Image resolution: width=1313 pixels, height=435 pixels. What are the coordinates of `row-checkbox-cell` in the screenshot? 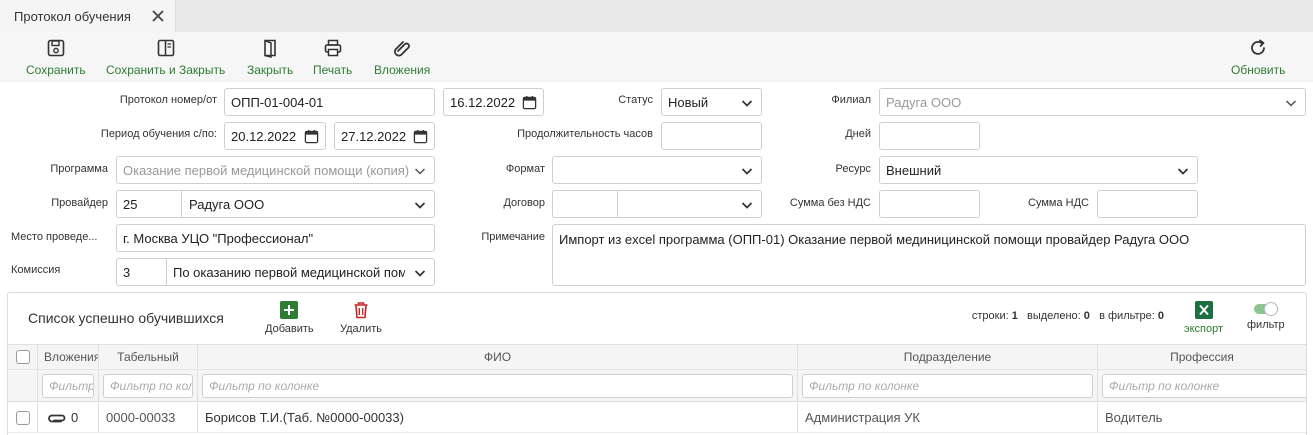 It's located at (23, 417).